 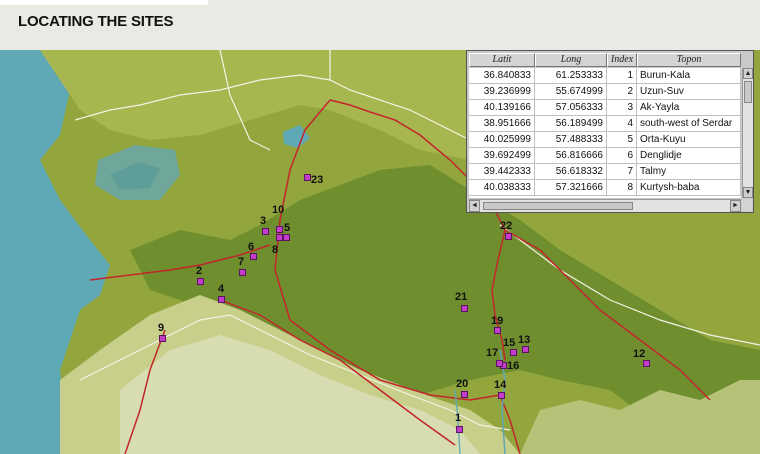 What do you see at coordinates (221, 289) in the screenshot?
I see `site-label-4: 4` at bounding box center [221, 289].